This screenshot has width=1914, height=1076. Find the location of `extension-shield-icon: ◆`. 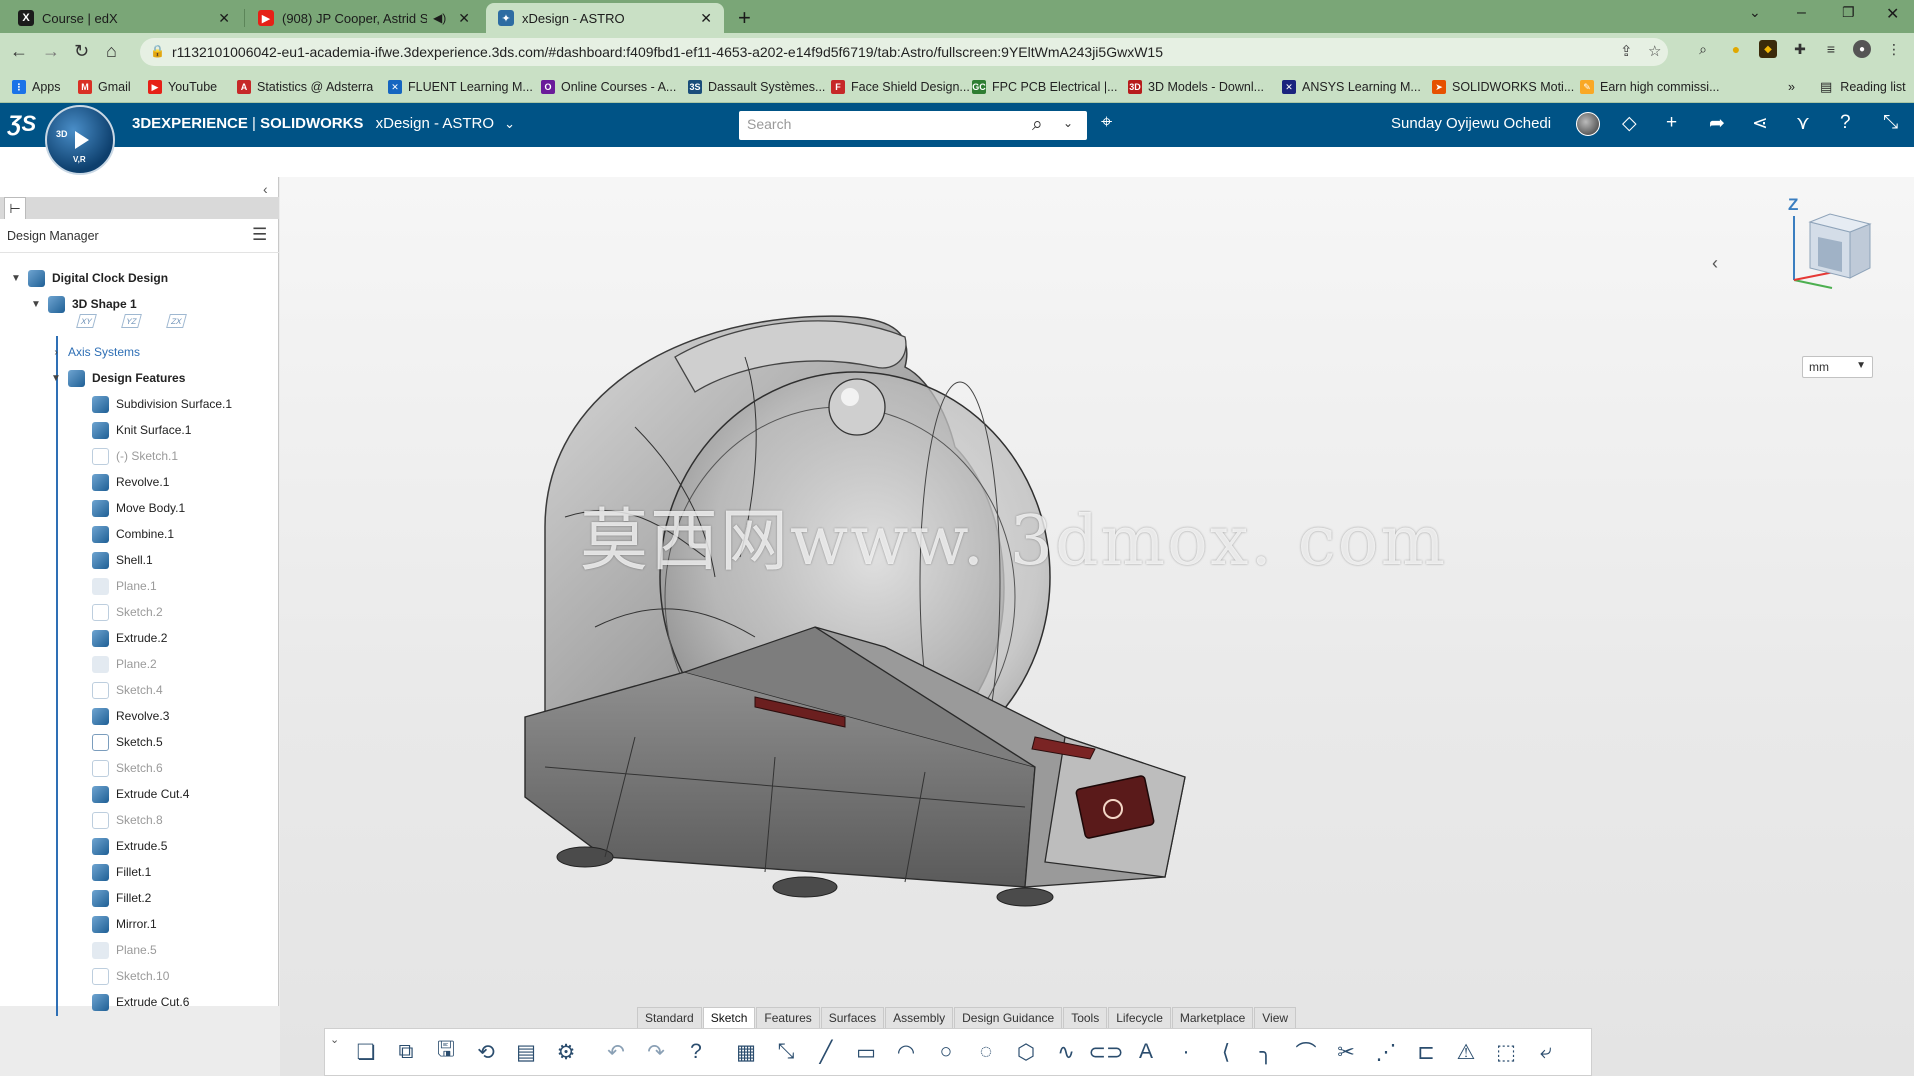

extension-shield-icon: ◆ is located at coordinates (1768, 49).